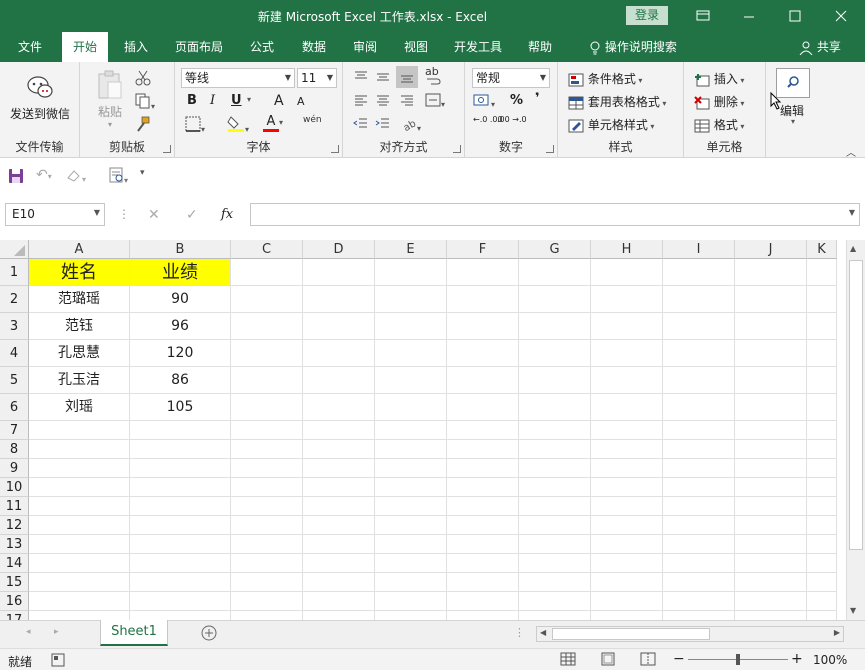 This screenshot has height=670, width=865. Describe the element at coordinates (771, 249) in the screenshot. I see `column-header-j: J` at that location.